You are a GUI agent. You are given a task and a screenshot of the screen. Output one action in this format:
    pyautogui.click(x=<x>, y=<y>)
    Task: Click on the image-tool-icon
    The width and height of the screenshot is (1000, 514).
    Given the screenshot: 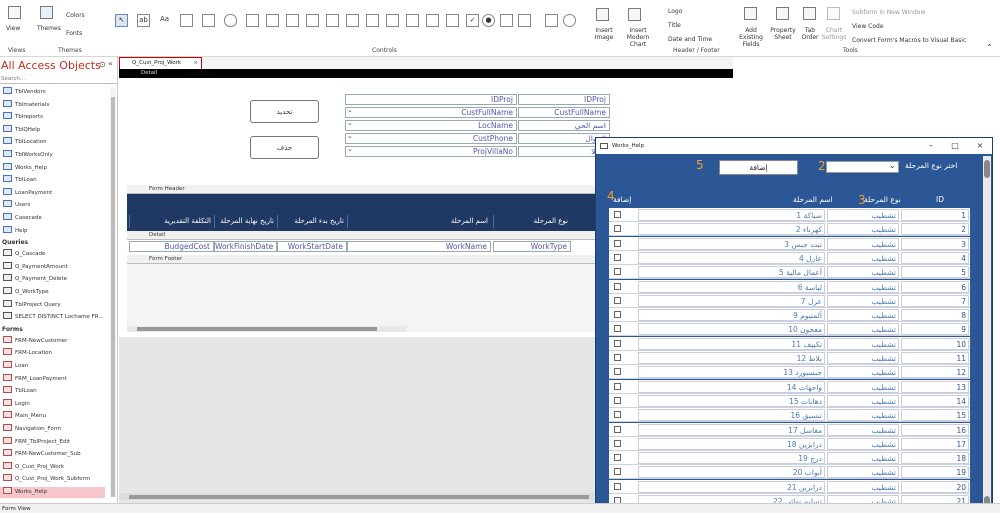 What is the action you would take?
    pyautogui.click(x=452, y=20)
    